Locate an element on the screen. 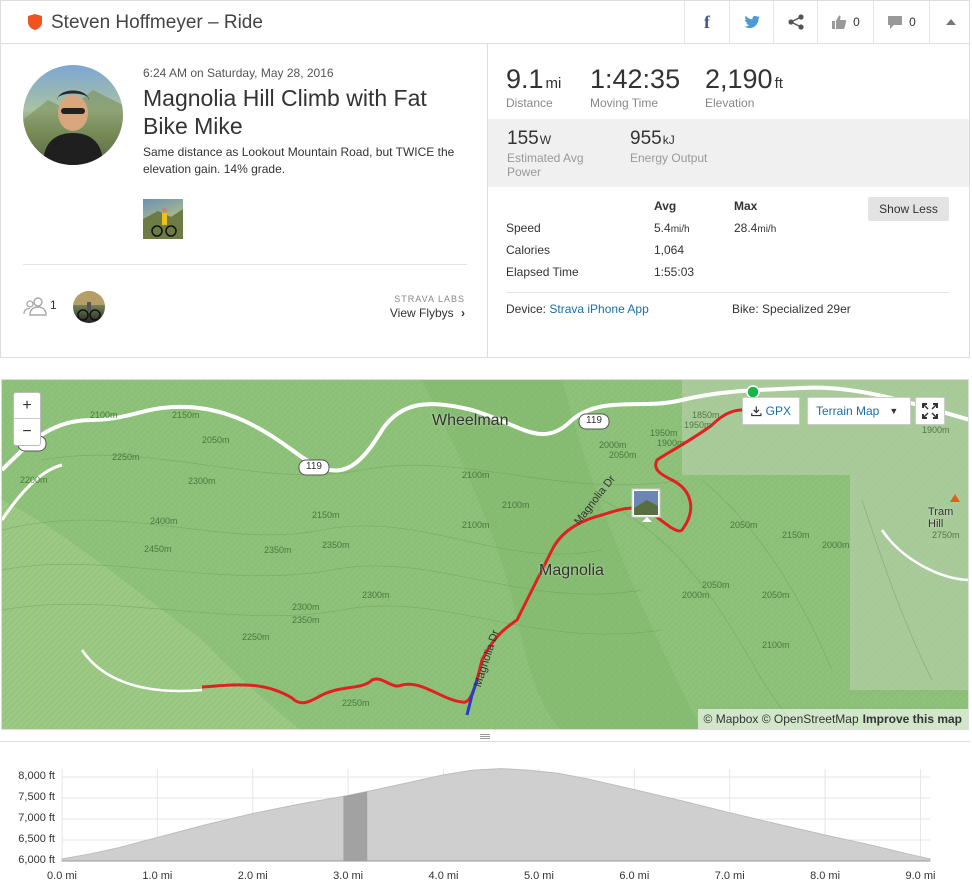 The width and height of the screenshot is (972, 895). device-label: Device: is located at coordinates (526, 309).